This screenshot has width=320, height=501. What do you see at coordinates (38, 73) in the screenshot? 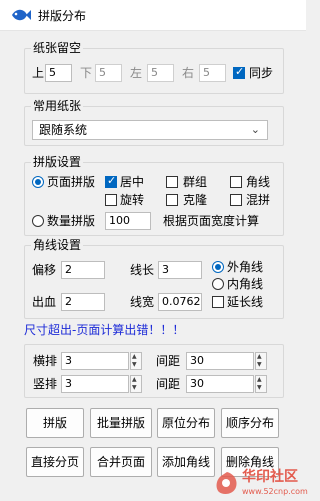
I see `margin-top-label: 上` at bounding box center [38, 73].